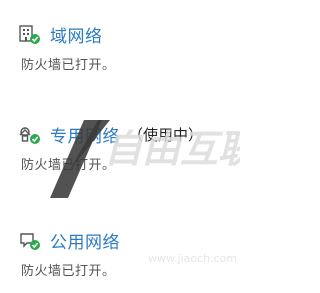  What do you see at coordinates (166, 135) in the screenshot?
I see `in-use-label: （使用中）` at bounding box center [166, 135].